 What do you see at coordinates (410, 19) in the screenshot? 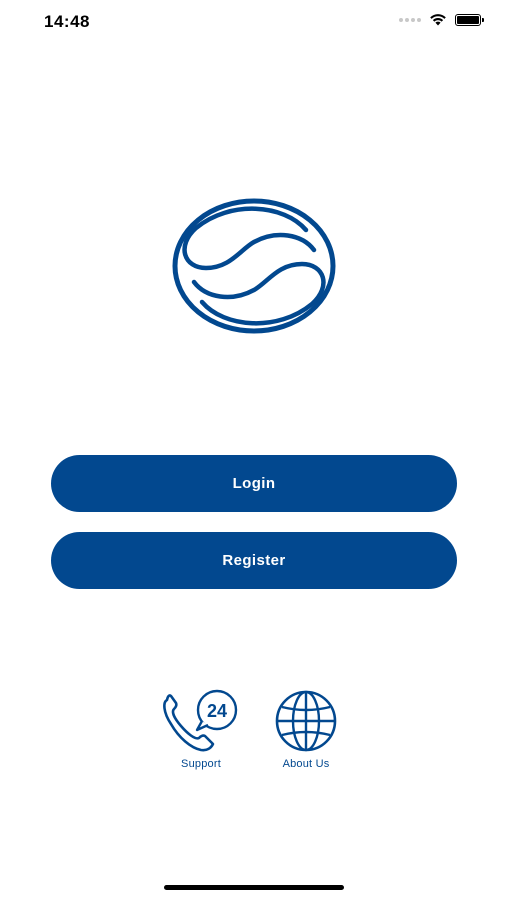
I see `cellular-signal-icon` at bounding box center [410, 19].